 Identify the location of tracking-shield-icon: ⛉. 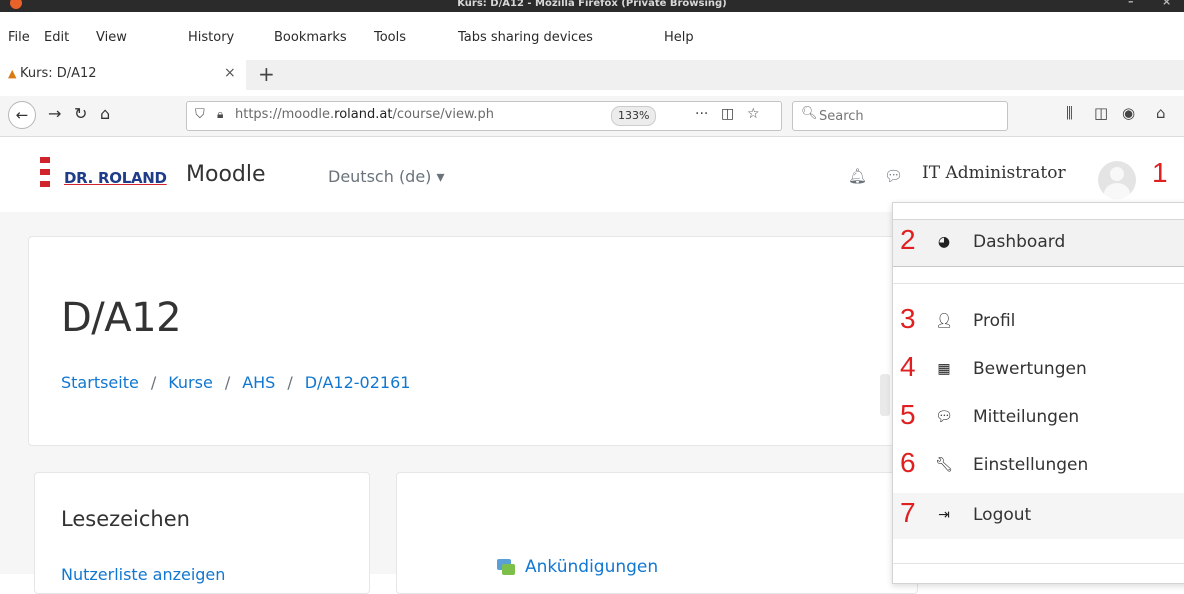
(200, 114).